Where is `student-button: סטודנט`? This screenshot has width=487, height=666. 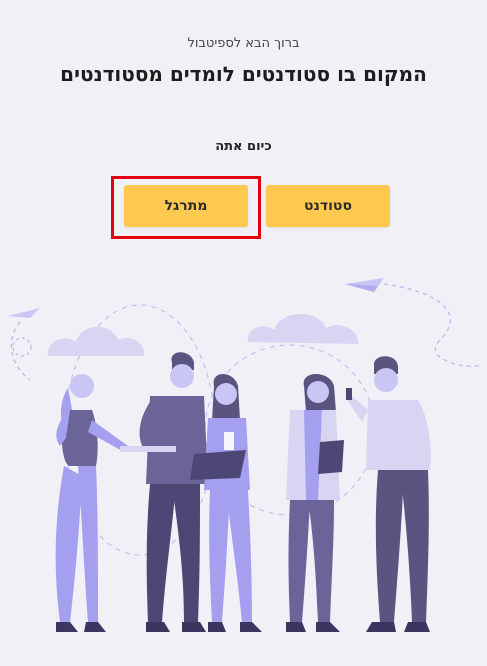 student-button: סטודנט is located at coordinates (328, 206).